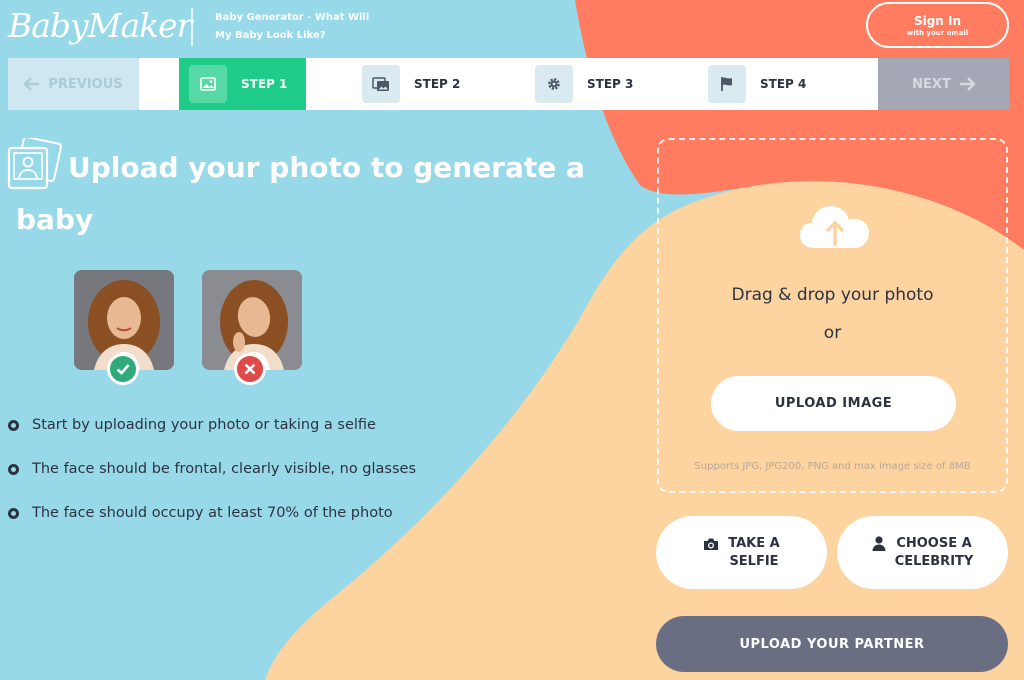 The image size is (1024, 680). Describe the element at coordinates (754, 543) in the screenshot. I see `selfie-label-line1: TAKE A` at that location.